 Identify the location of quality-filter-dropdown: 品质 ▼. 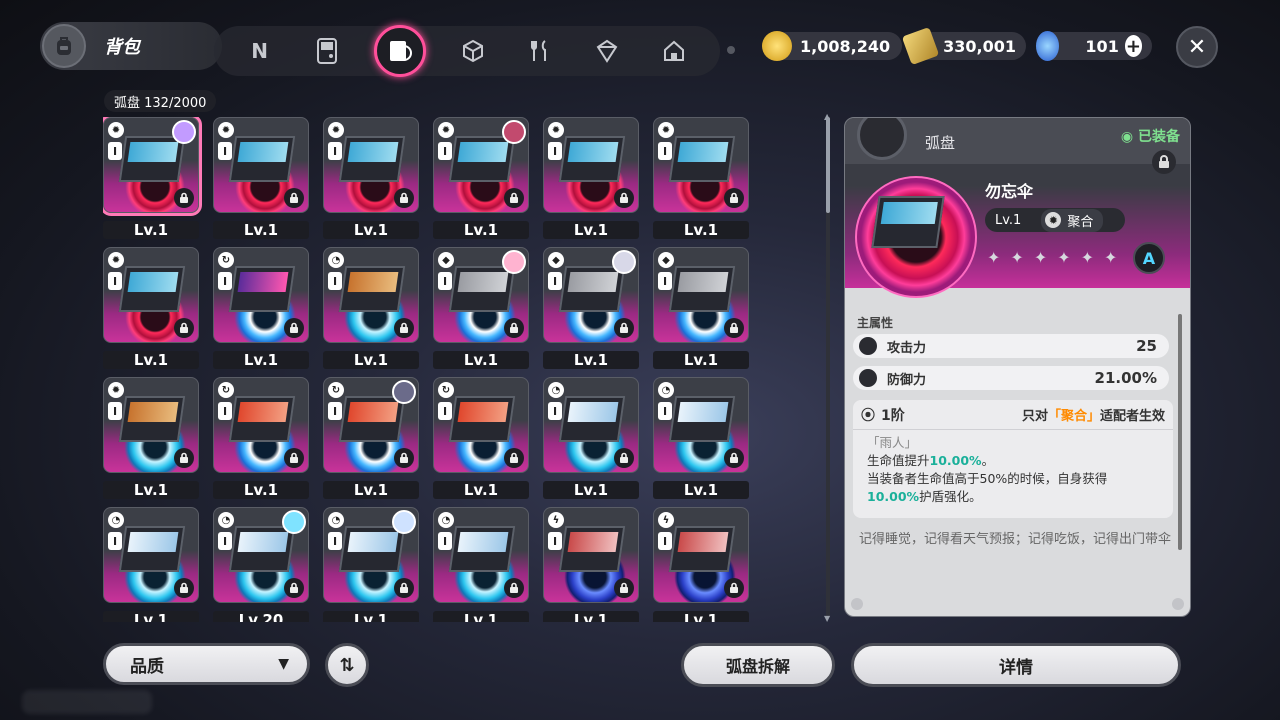
(206, 664).